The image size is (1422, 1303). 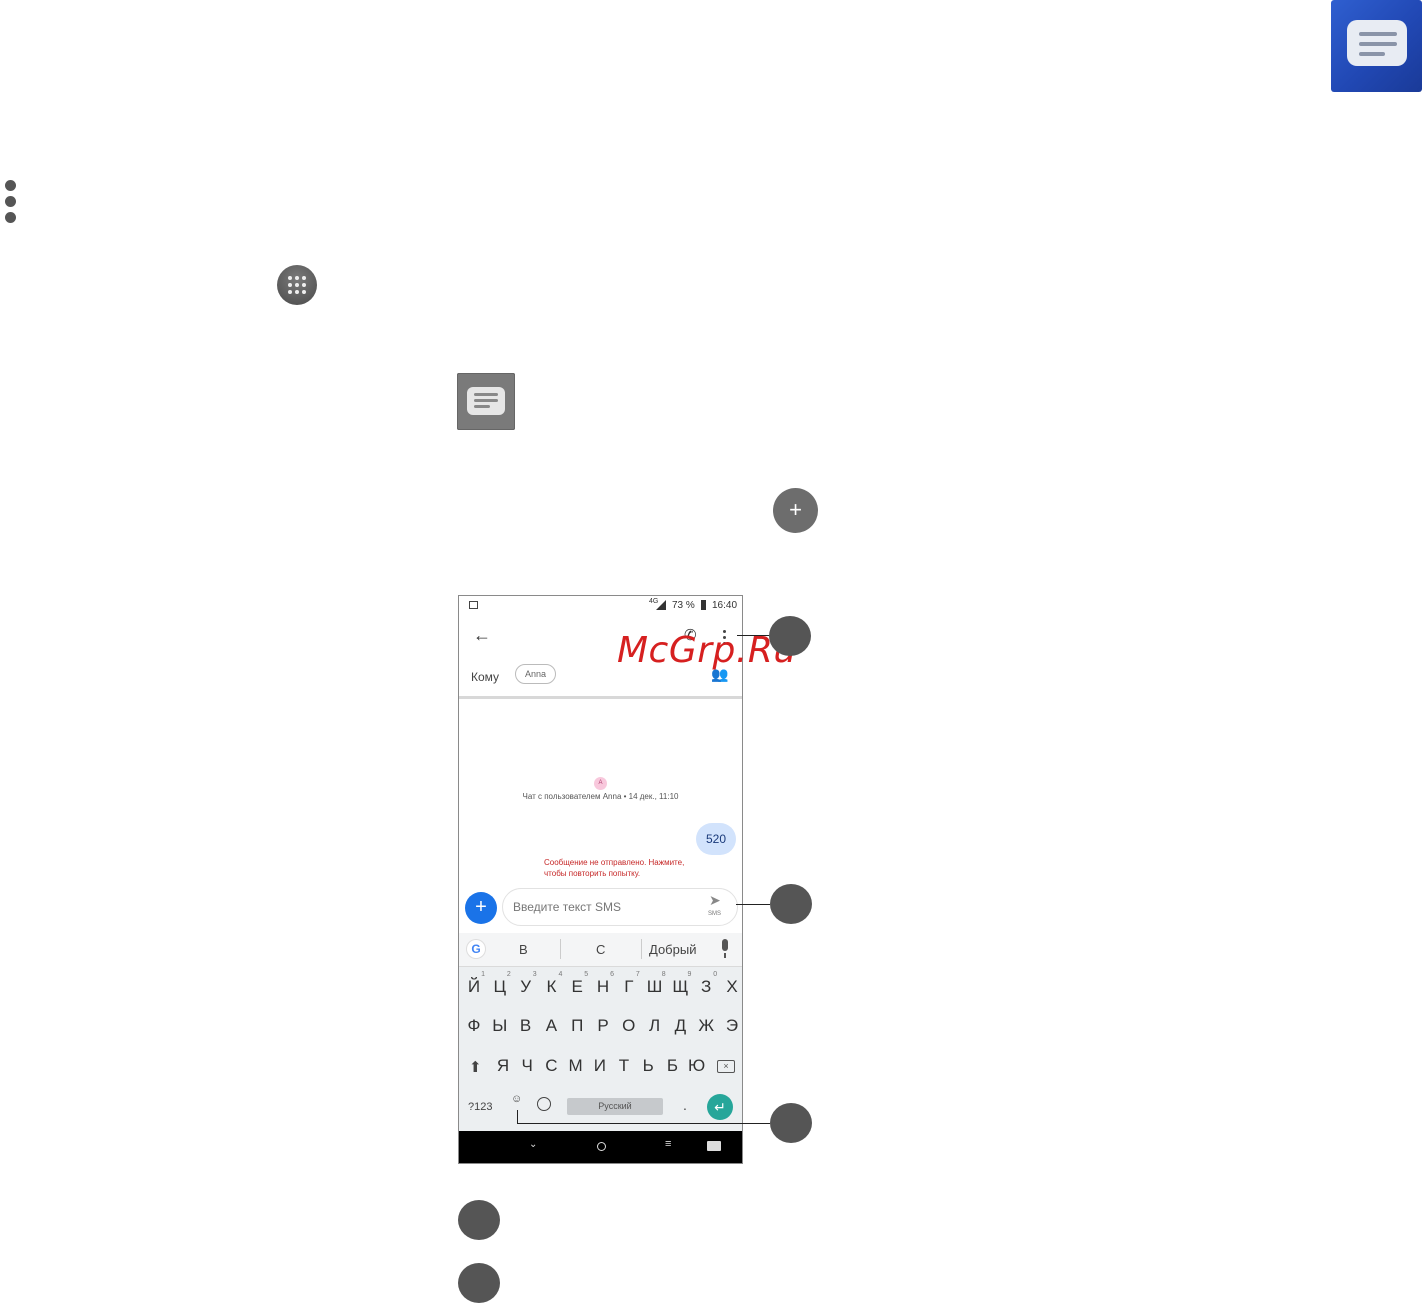 I want to click on key-hint: 6, so click(x=612, y=974).